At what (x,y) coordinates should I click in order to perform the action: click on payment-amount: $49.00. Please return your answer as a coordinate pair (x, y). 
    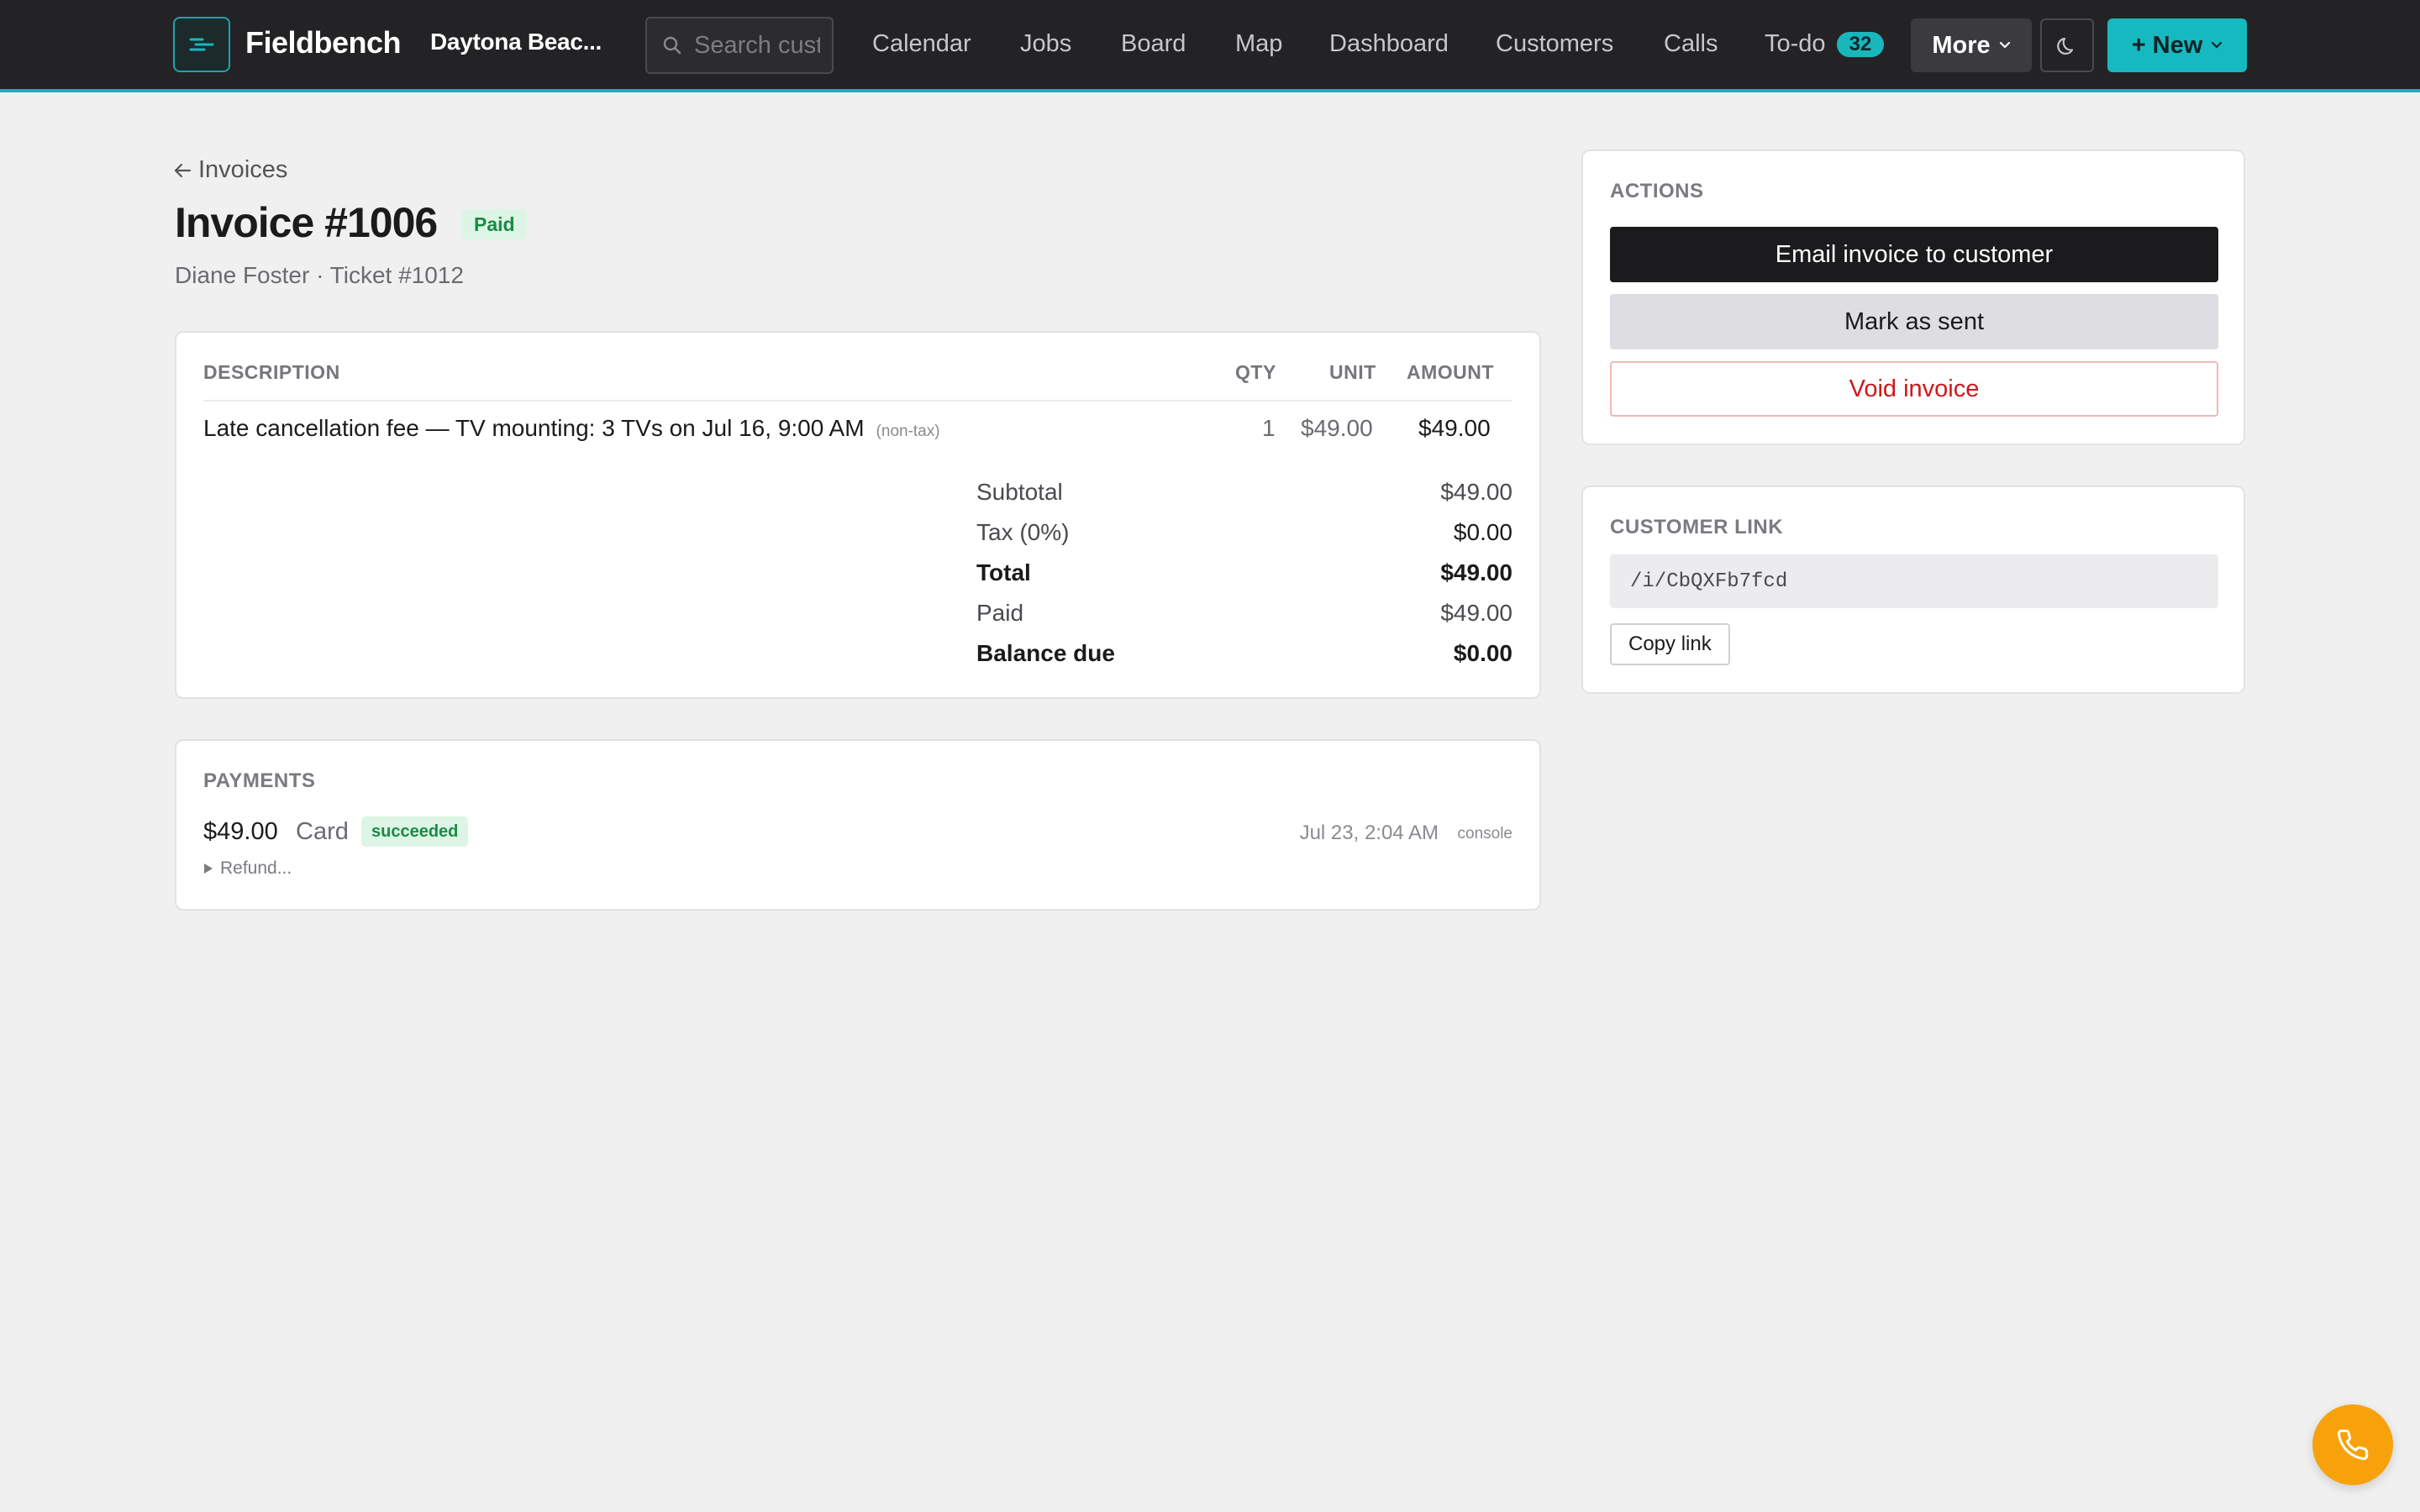
    Looking at the image, I should click on (240, 831).